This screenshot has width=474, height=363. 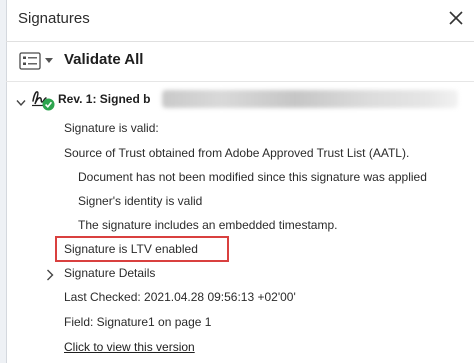 What do you see at coordinates (31, 61) in the screenshot?
I see `options-list-icon` at bounding box center [31, 61].